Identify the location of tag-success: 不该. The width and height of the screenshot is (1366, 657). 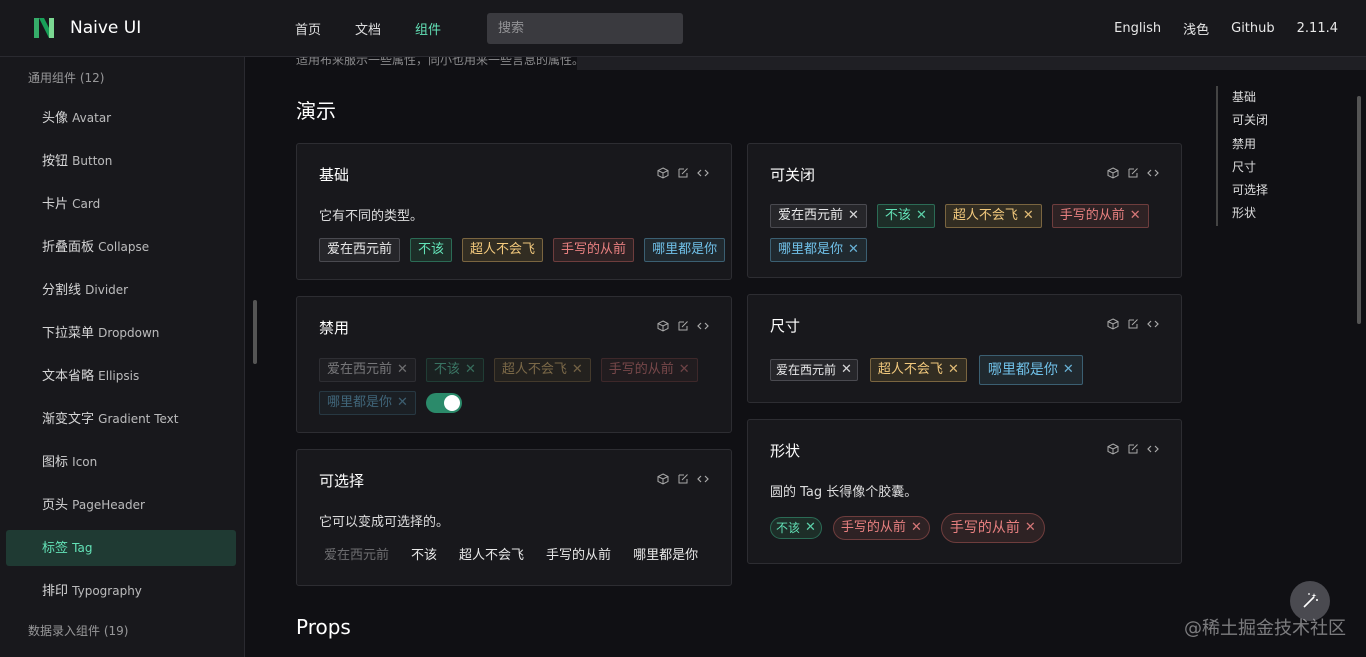
(431, 250).